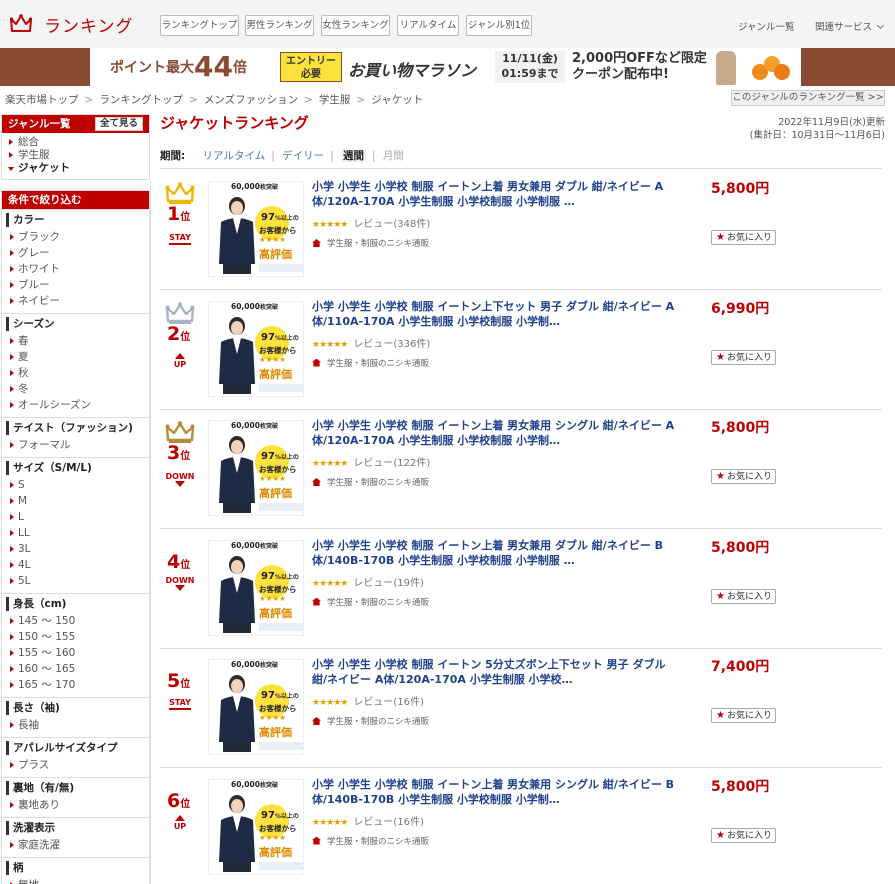 The height and width of the screenshot is (884, 895). Describe the element at coordinates (75, 549) in the screenshot. I see `filter-option: 3L` at that location.